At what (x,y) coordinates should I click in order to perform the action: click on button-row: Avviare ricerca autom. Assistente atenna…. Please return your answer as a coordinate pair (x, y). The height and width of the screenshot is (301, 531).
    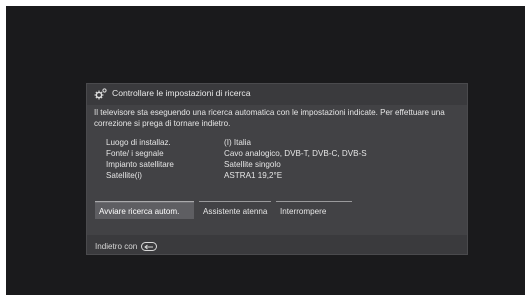
    Looking at the image, I should click on (223, 210).